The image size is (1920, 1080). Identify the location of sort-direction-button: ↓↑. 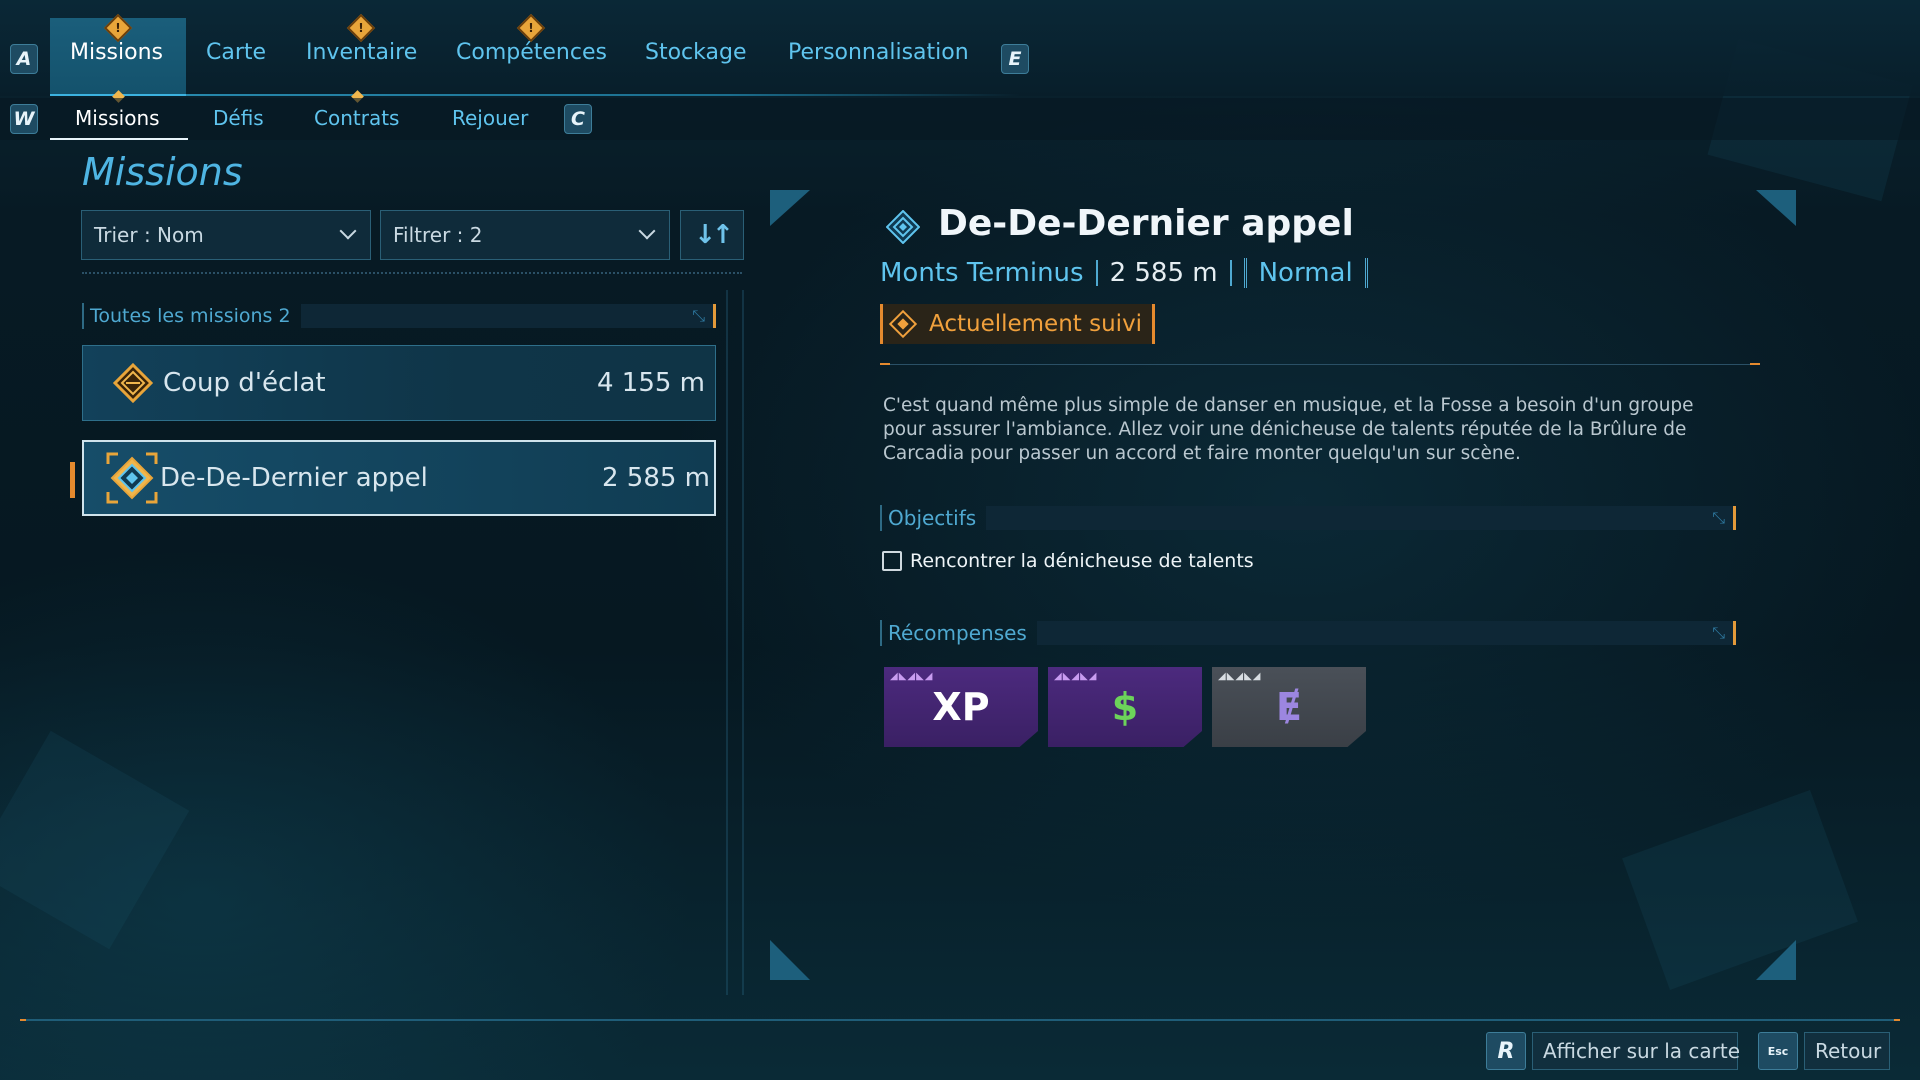
(712, 235).